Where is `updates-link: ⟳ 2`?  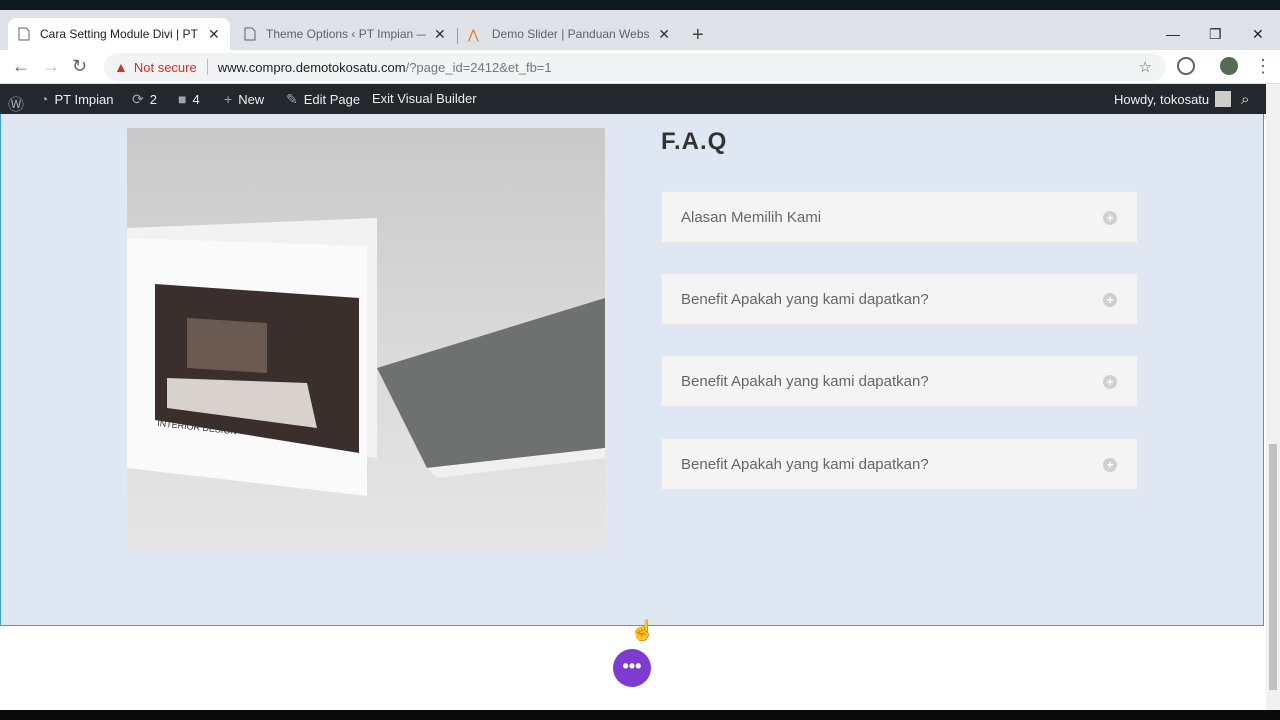 updates-link: ⟳ 2 is located at coordinates (144, 99).